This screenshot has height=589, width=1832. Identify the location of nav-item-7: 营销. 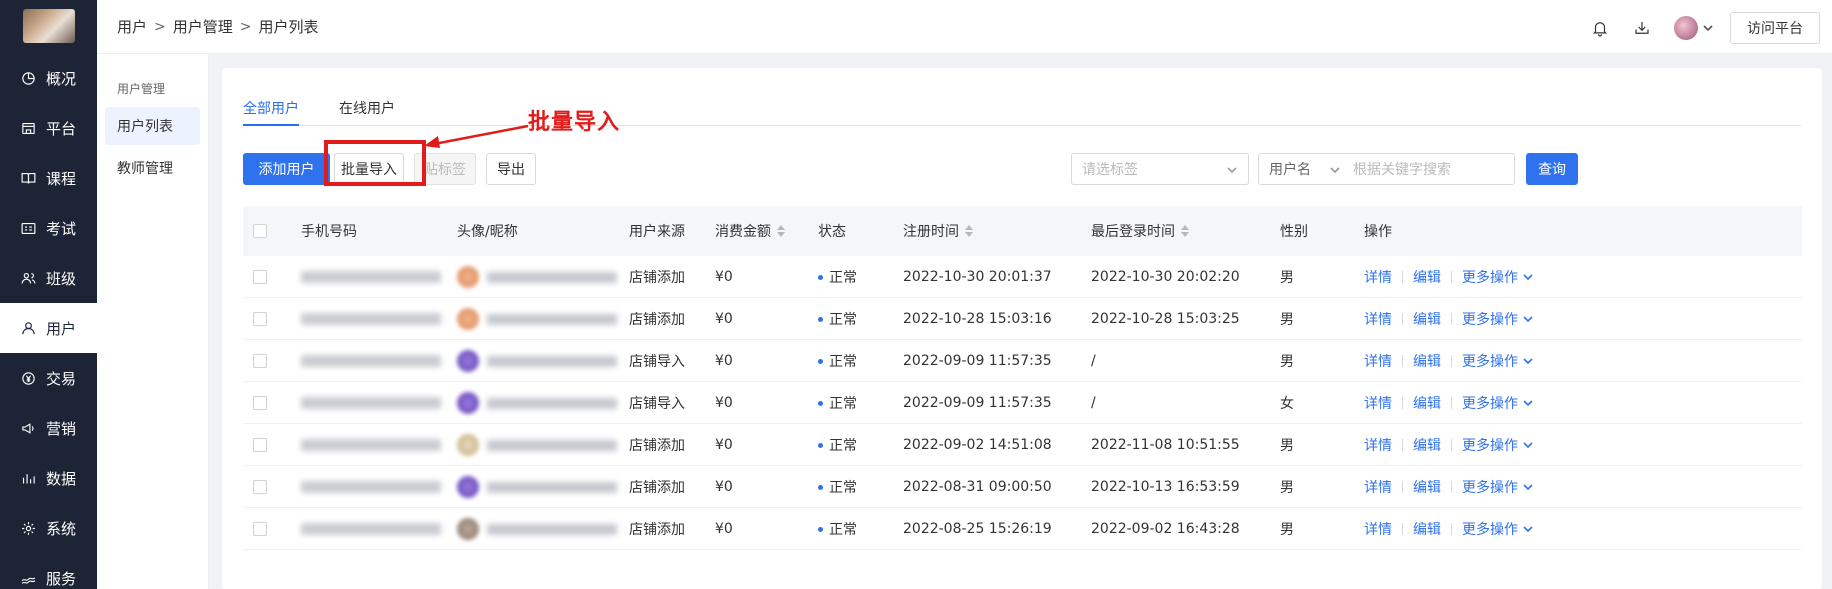
(48, 428).